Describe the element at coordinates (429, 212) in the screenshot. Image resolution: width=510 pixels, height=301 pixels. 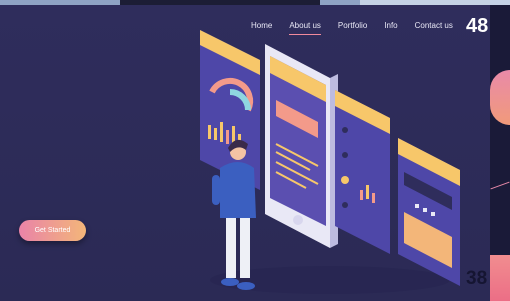
I see `form-card` at that location.